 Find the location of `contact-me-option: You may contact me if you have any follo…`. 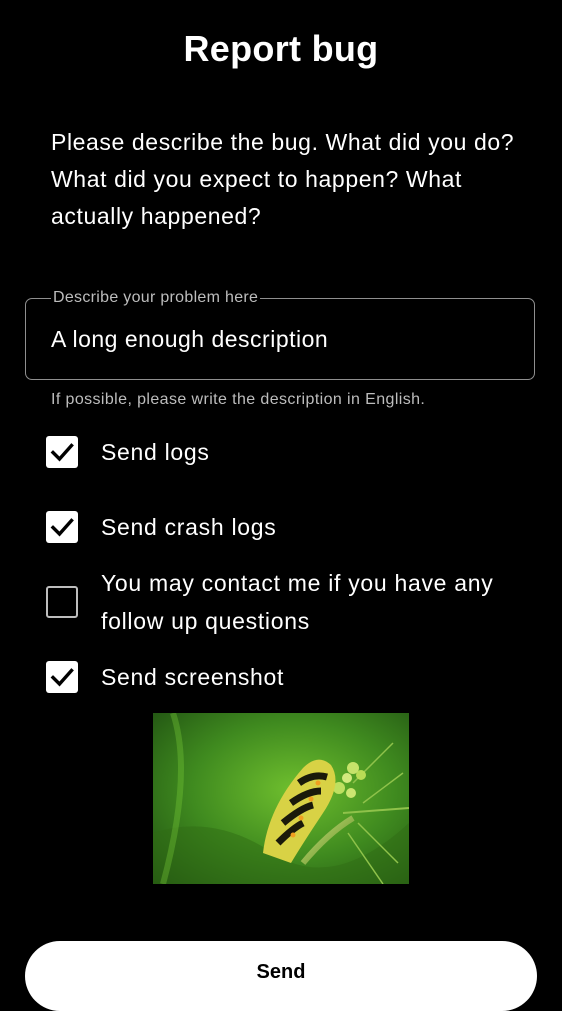

contact-me-option: You may contact me if you have any follo… is located at coordinates (291, 602).